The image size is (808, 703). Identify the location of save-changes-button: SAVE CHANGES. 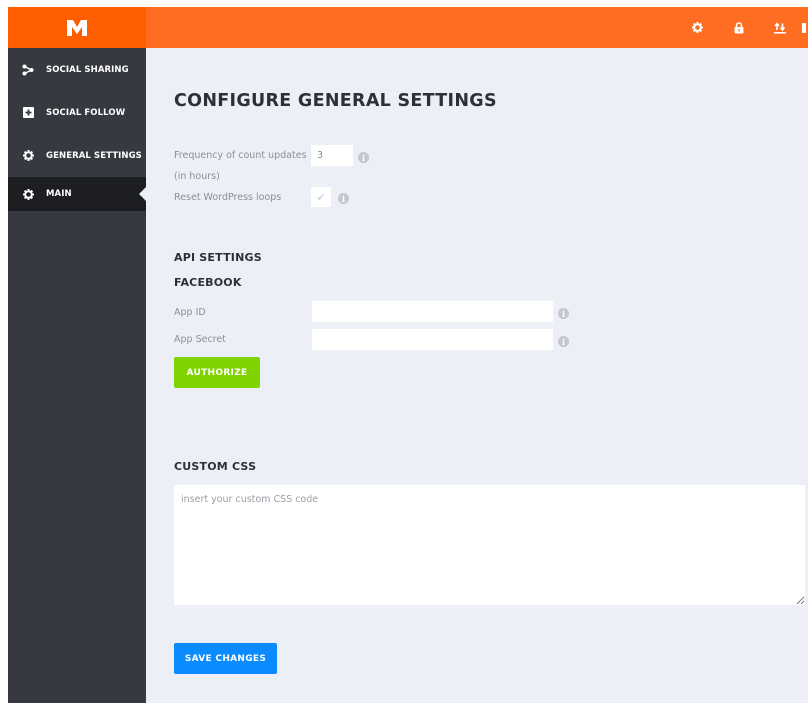
(225, 658).